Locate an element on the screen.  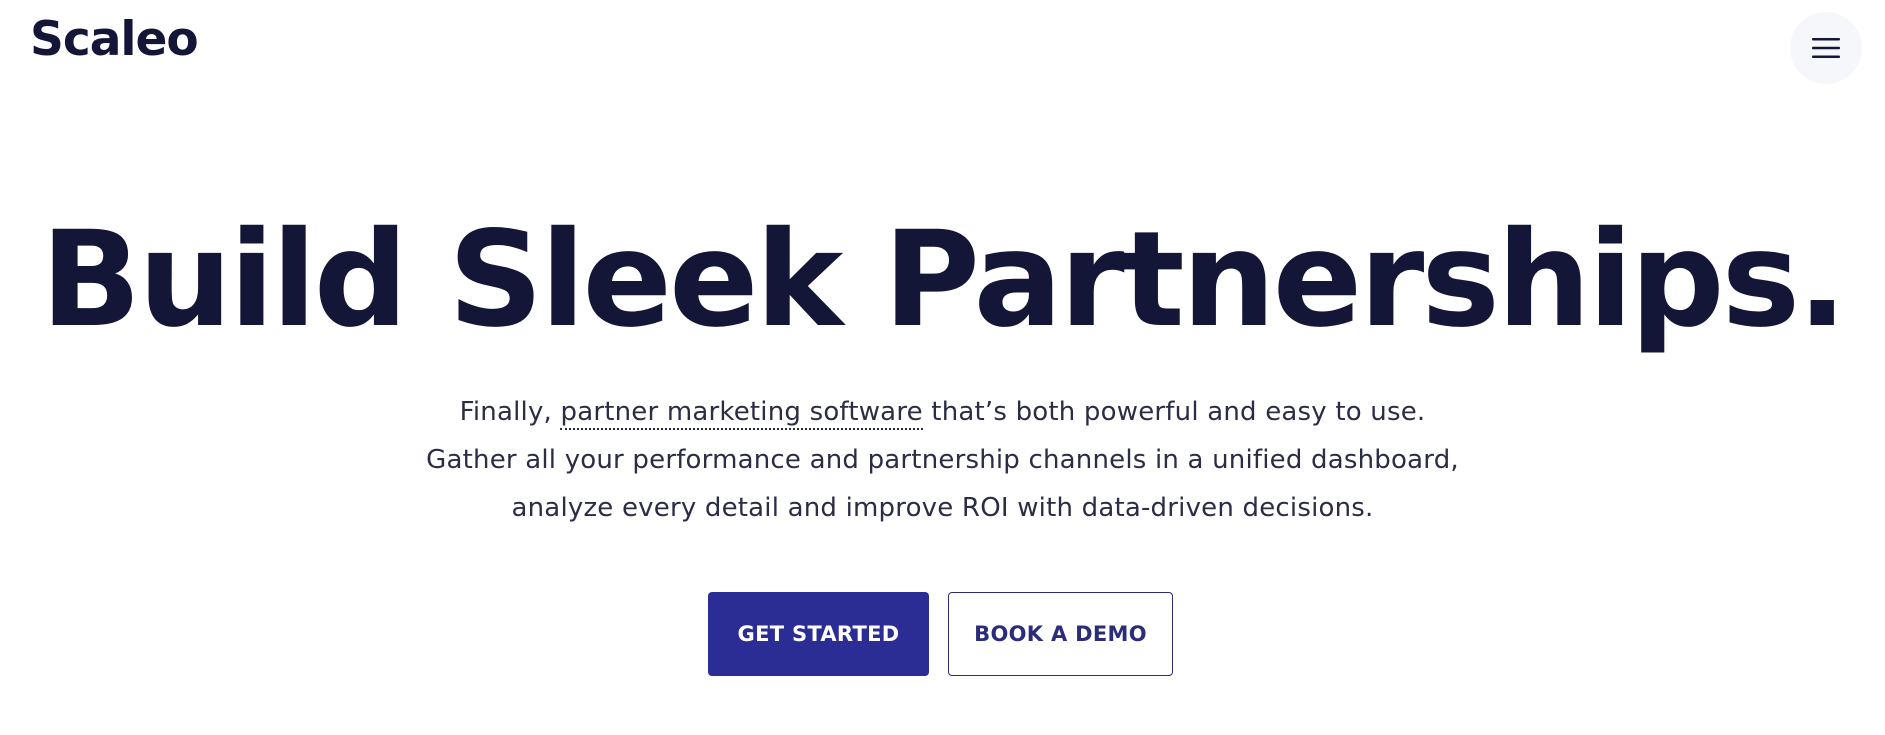
logo: Scaleo is located at coordinates (114, 40).